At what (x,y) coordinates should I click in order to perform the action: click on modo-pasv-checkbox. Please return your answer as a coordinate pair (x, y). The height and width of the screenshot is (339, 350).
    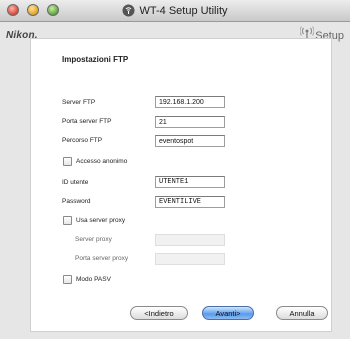
    Looking at the image, I should click on (67, 279).